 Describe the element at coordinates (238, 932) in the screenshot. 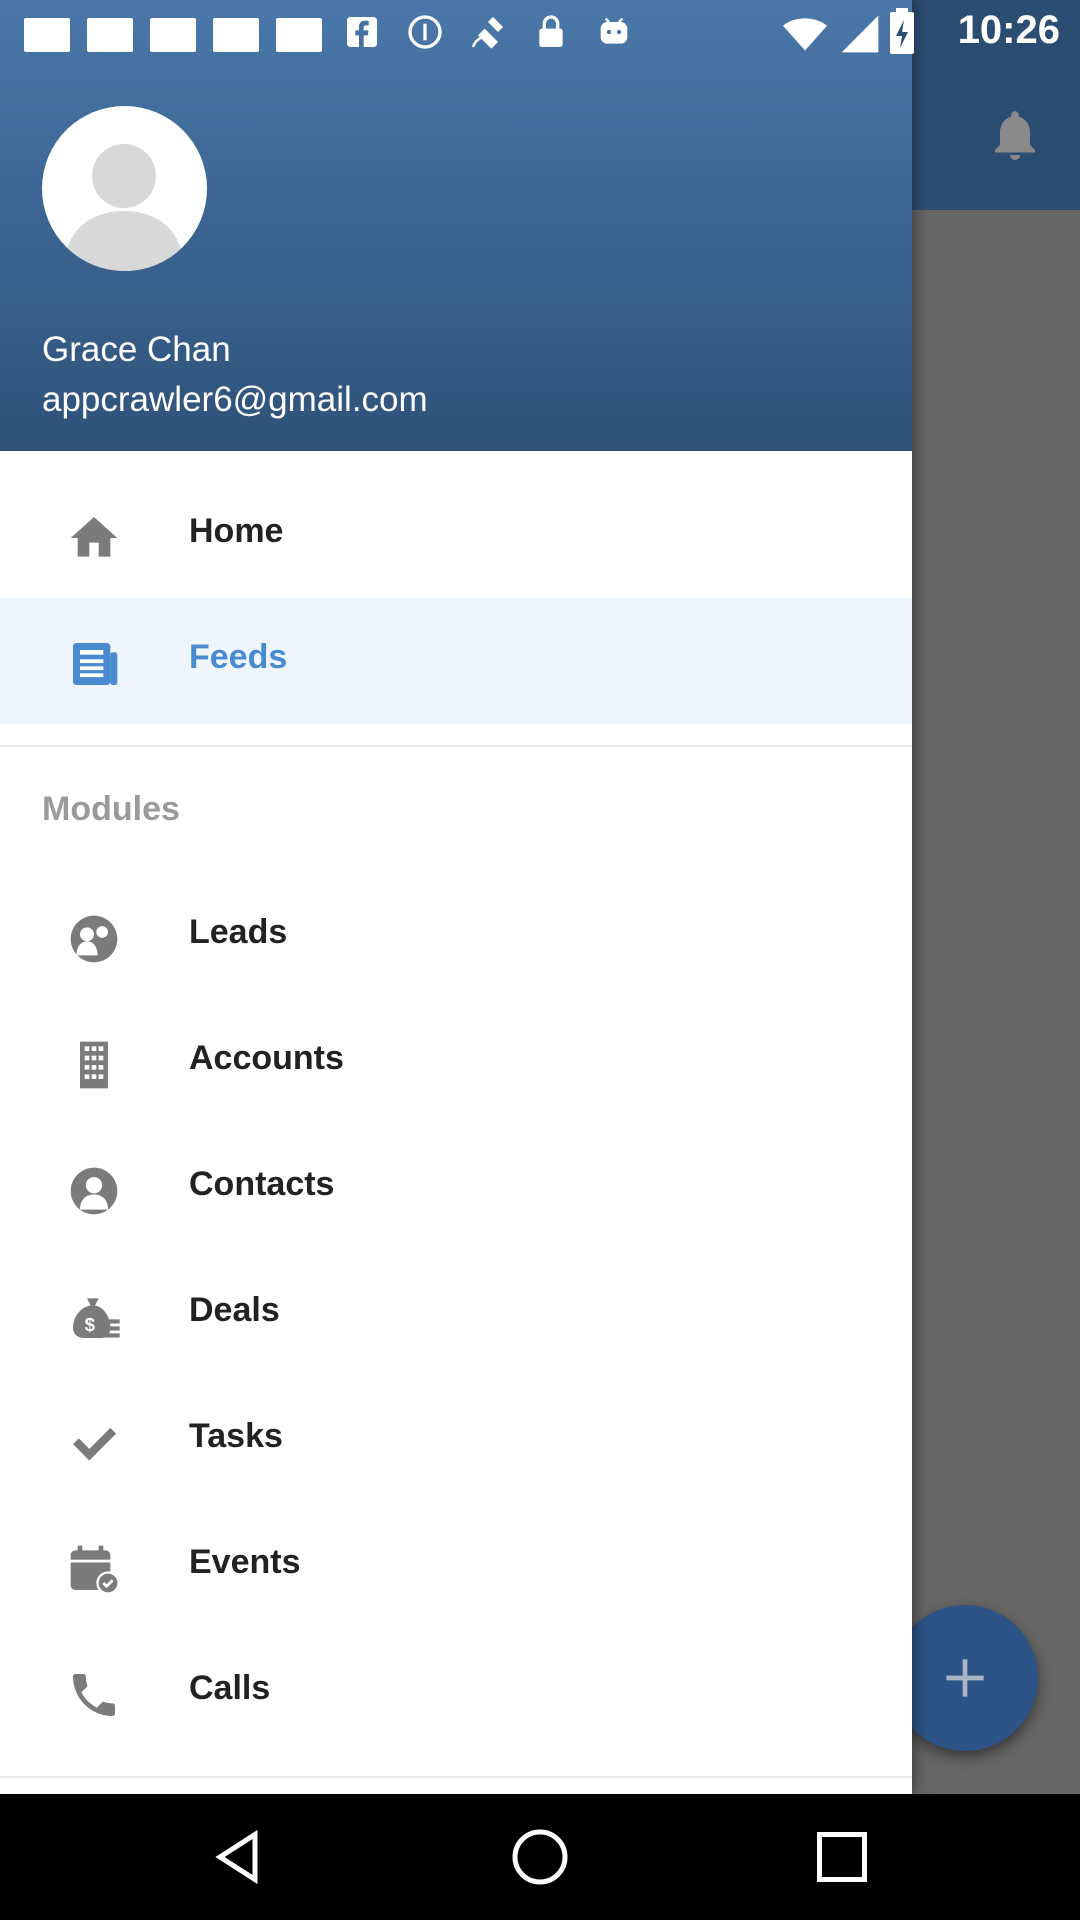

I see `nav-label-leads: Leads` at that location.